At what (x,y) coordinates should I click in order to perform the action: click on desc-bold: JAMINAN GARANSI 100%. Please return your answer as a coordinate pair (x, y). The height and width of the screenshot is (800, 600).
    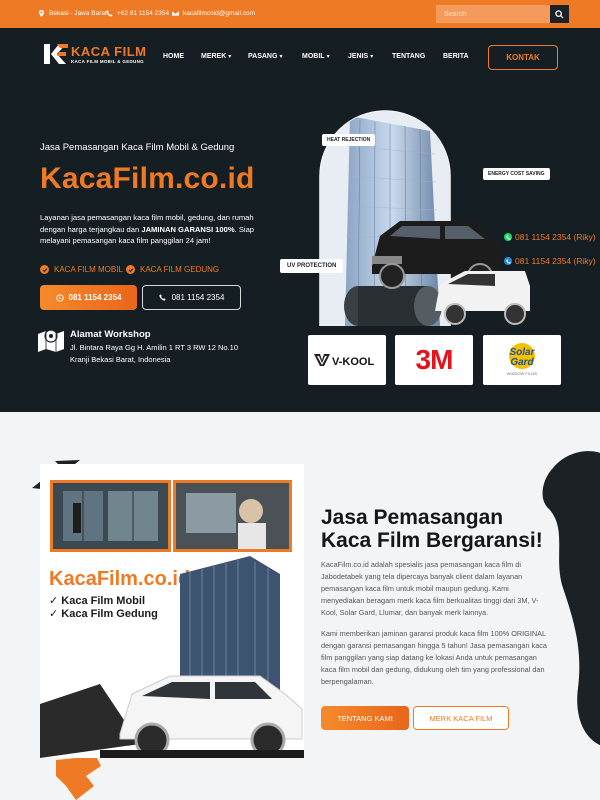
    Looking at the image, I should click on (188, 229).